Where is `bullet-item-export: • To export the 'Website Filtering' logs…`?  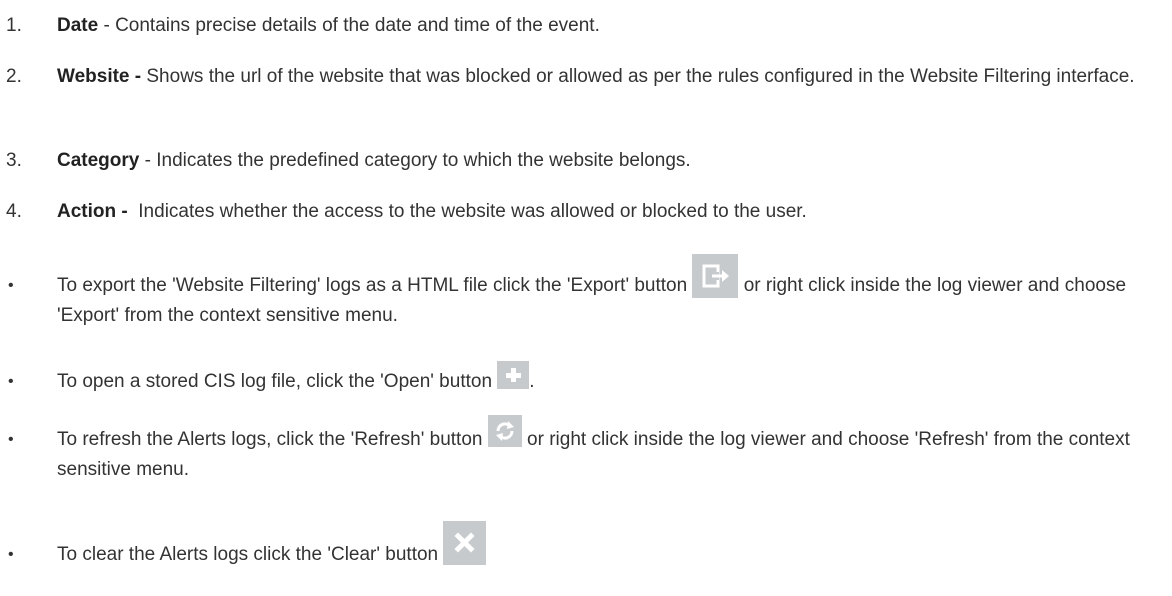
bullet-item-export: • To export the 'Website Filtering' logs… is located at coordinates (582, 292).